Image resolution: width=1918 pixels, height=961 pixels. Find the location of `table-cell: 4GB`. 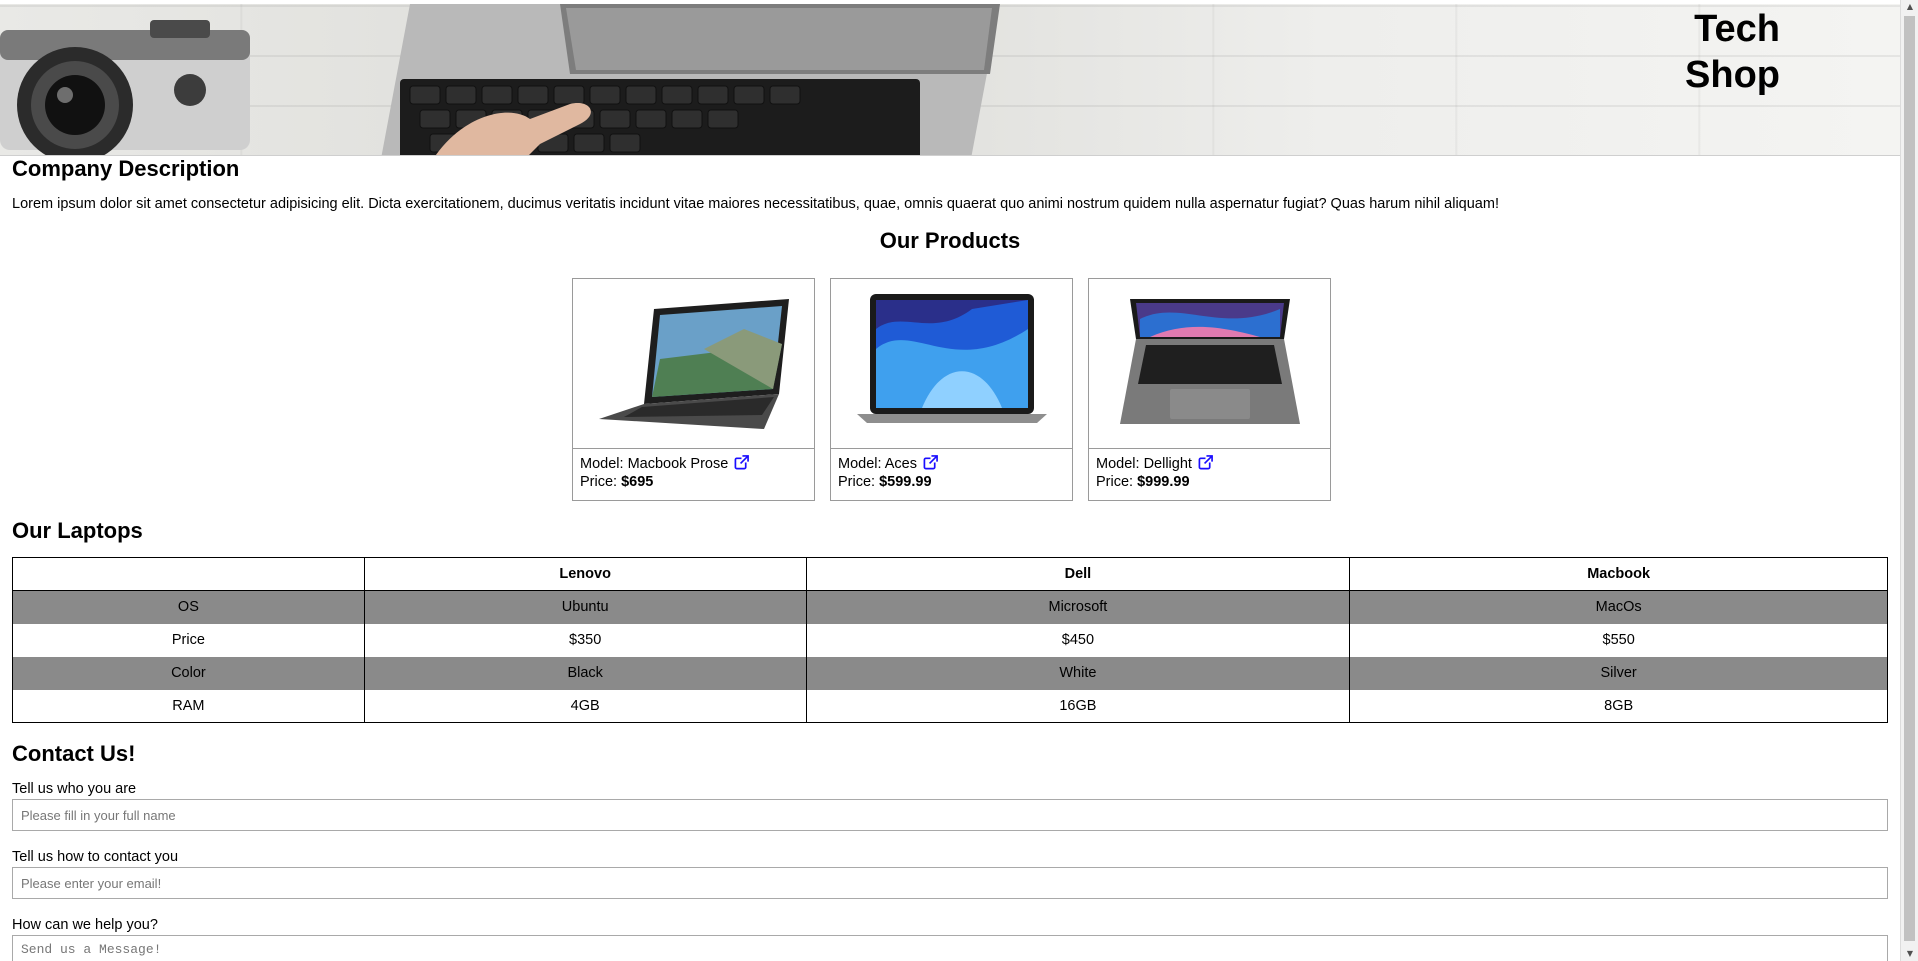

table-cell: 4GB is located at coordinates (585, 706).